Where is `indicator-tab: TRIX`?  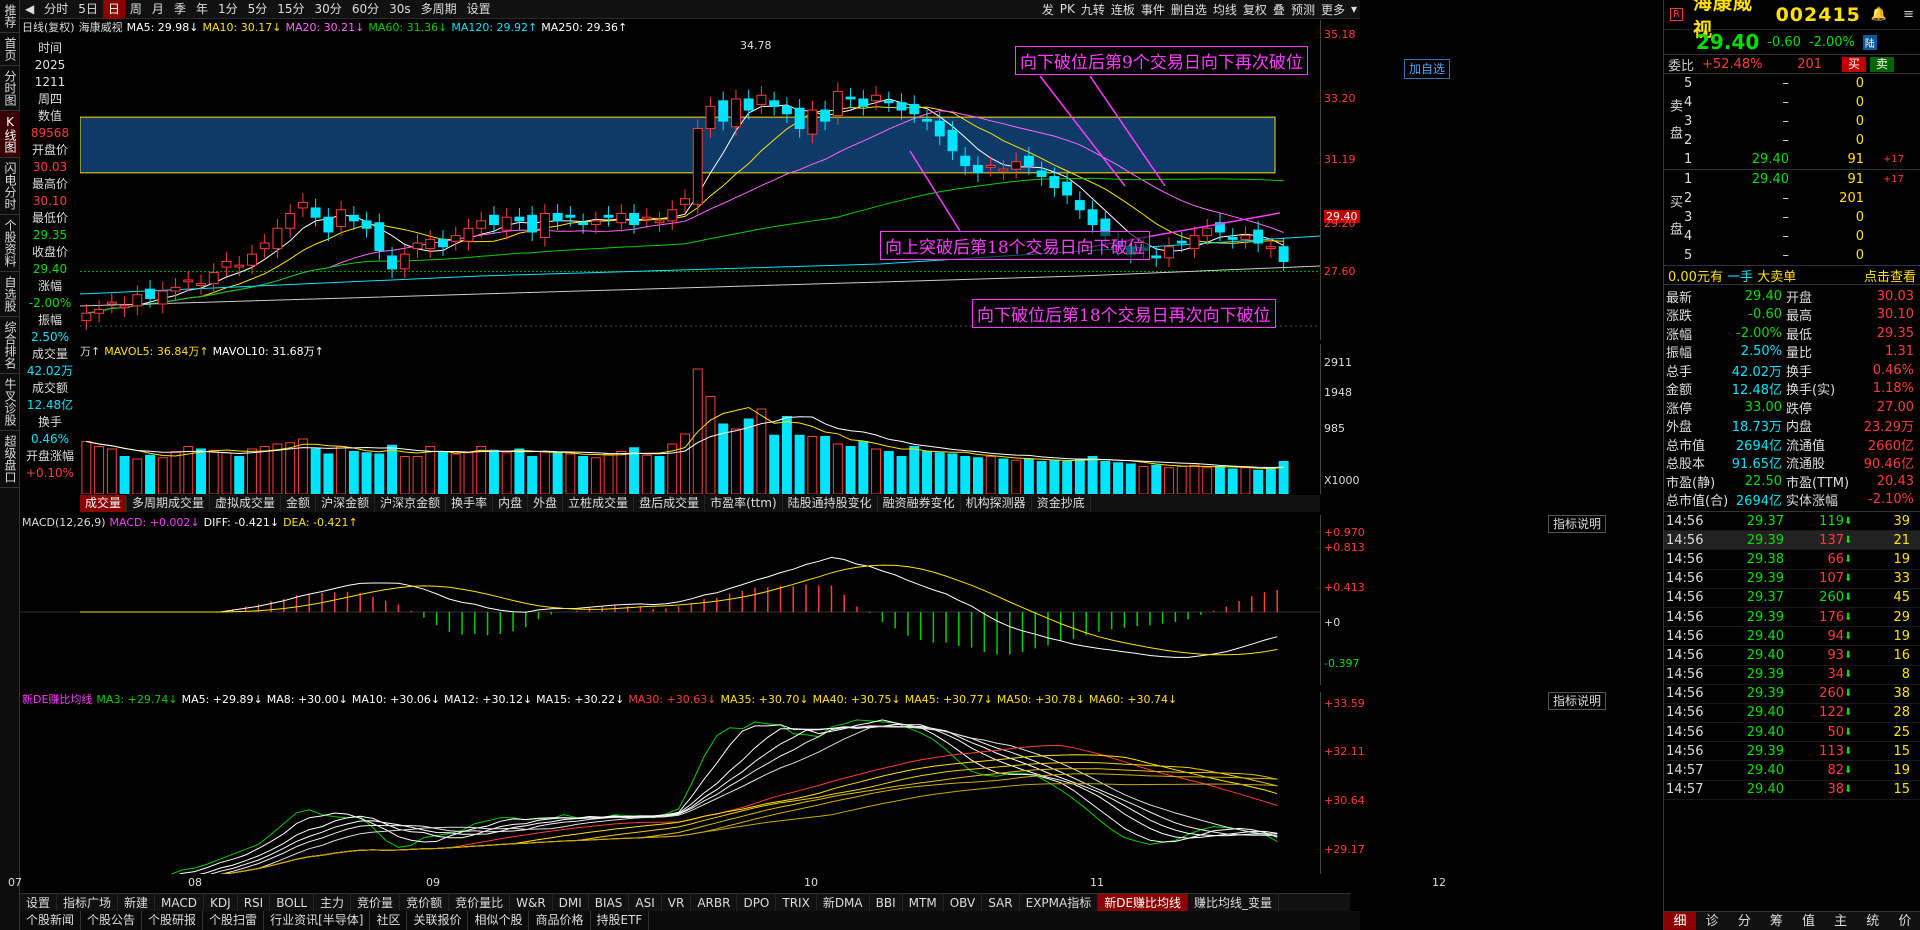 indicator-tab: TRIX is located at coordinates (796, 902).